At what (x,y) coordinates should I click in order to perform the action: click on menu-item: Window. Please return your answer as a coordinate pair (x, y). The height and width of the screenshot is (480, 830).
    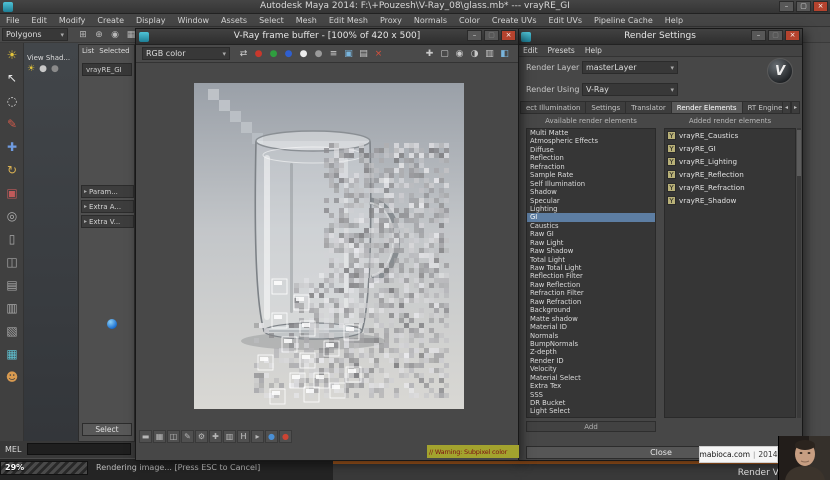
    Looking at the image, I should click on (194, 20).